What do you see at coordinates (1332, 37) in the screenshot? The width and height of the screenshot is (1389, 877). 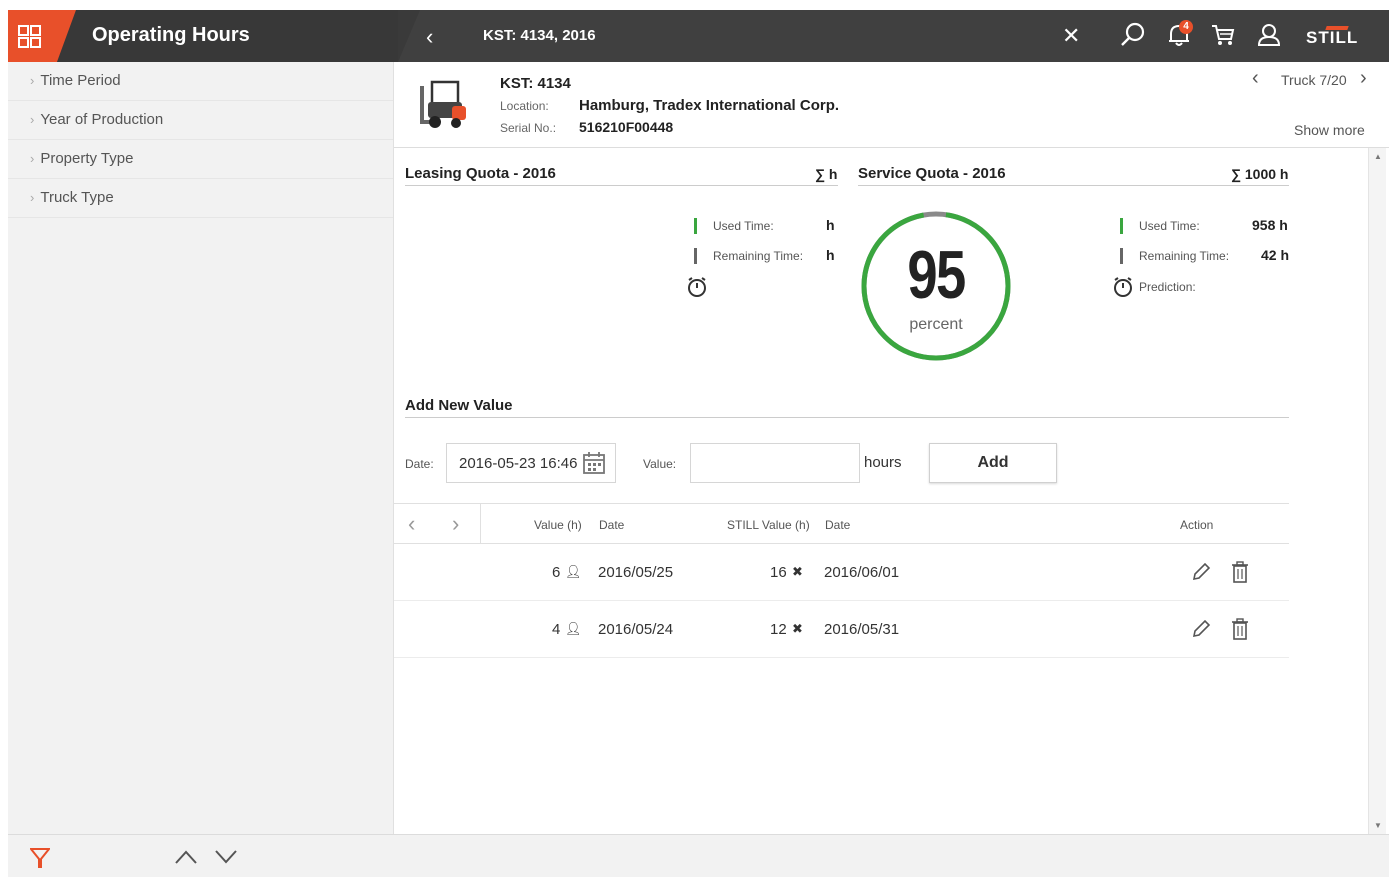 I see `still-logo: STILL` at bounding box center [1332, 37].